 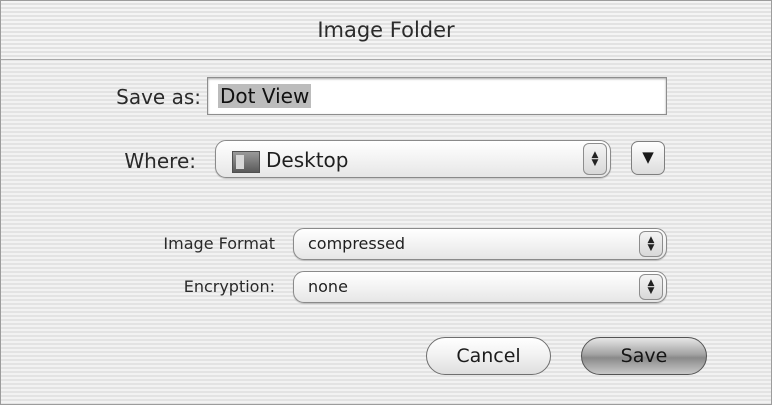 What do you see at coordinates (160, 161) in the screenshot?
I see `where-label: Where:` at bounding box center [160, 161].